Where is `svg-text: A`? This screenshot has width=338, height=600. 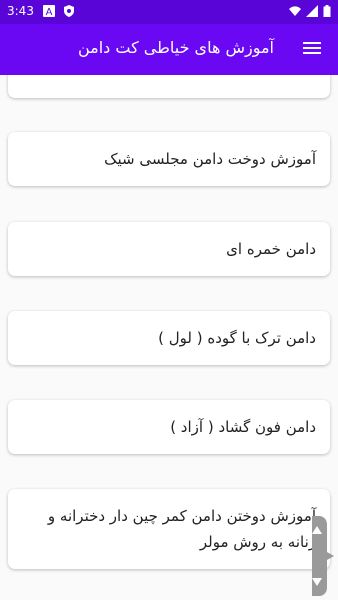
svg-text: A is located at coordinates (49, 12).